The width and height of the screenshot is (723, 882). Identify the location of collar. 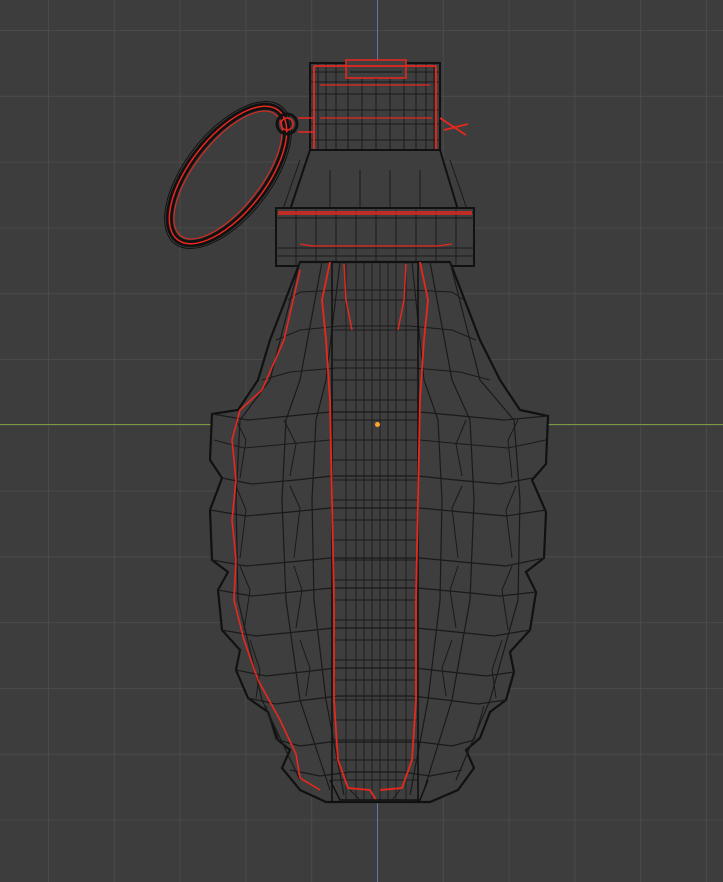
(375, 208).